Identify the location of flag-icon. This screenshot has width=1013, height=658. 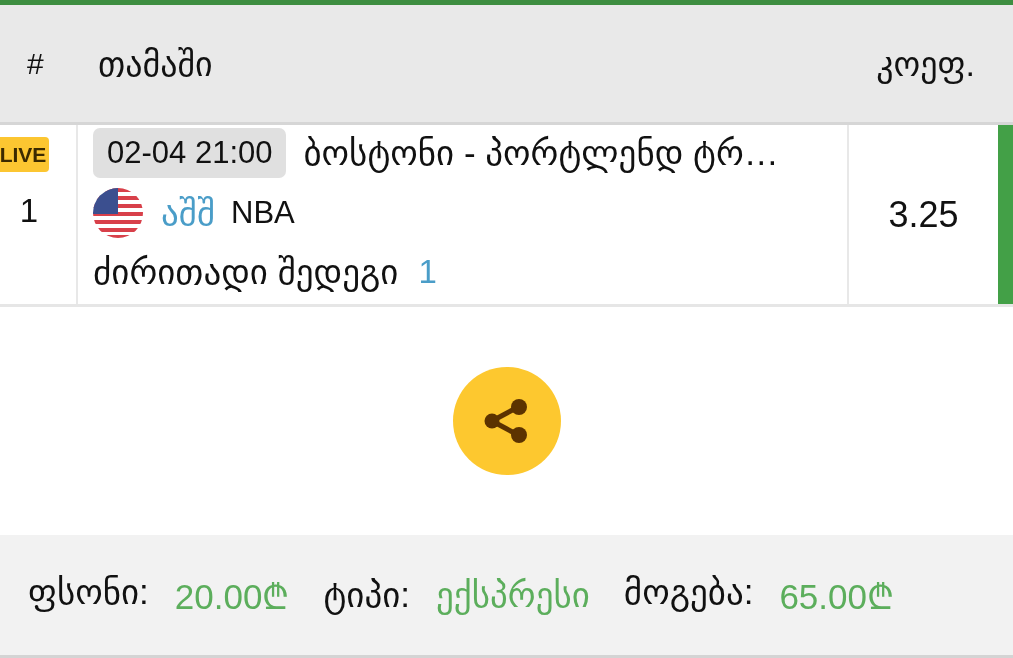
(118, 213).